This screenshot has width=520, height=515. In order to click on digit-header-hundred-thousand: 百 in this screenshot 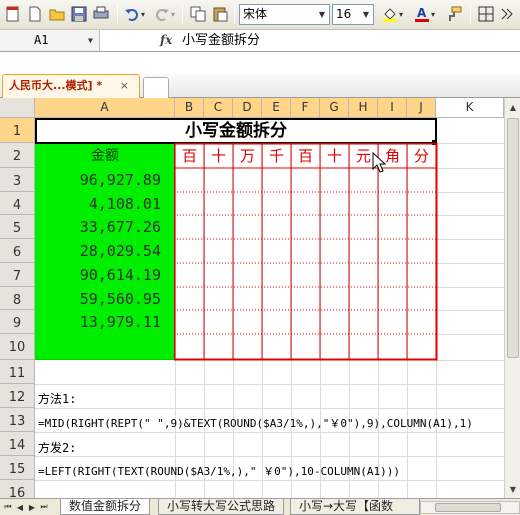, I will do `click(189, 156)`.